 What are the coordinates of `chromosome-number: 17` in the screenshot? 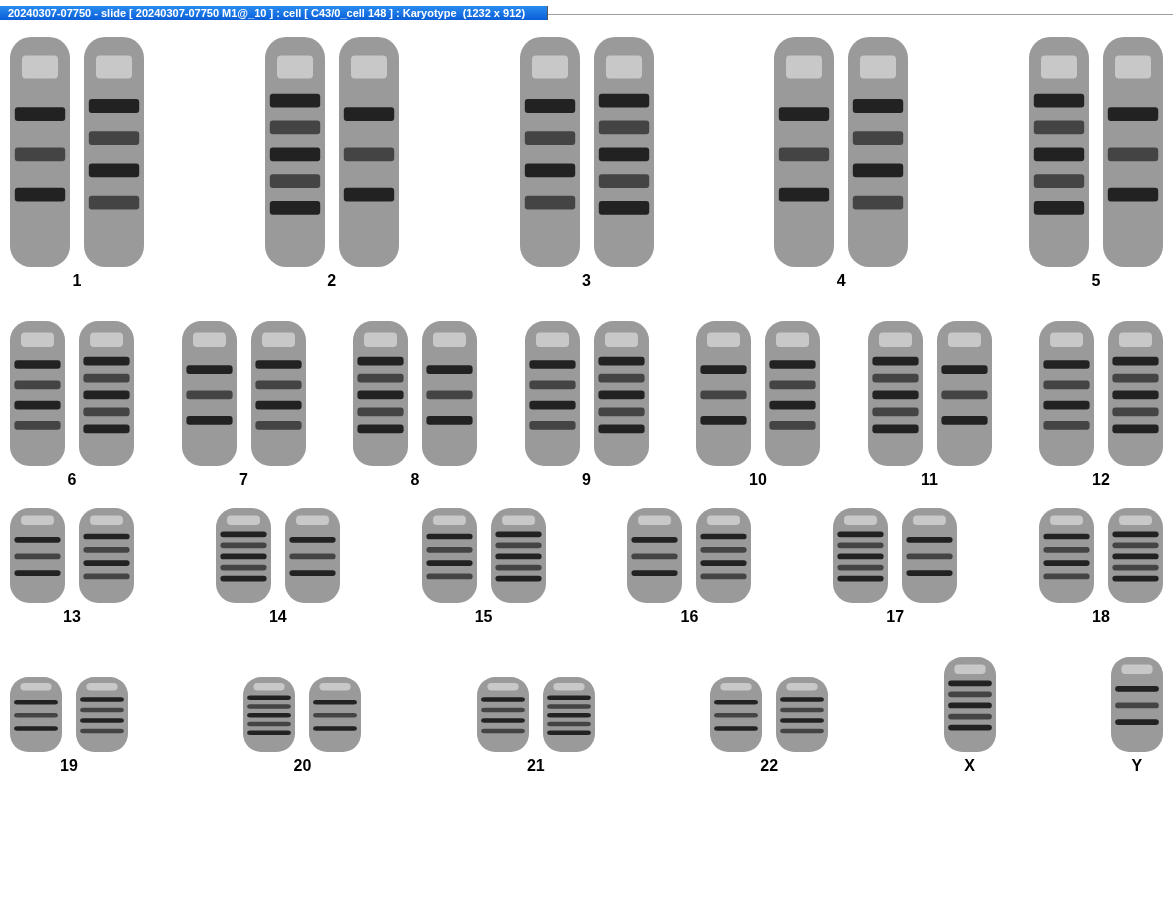 It's located at (895, 617).